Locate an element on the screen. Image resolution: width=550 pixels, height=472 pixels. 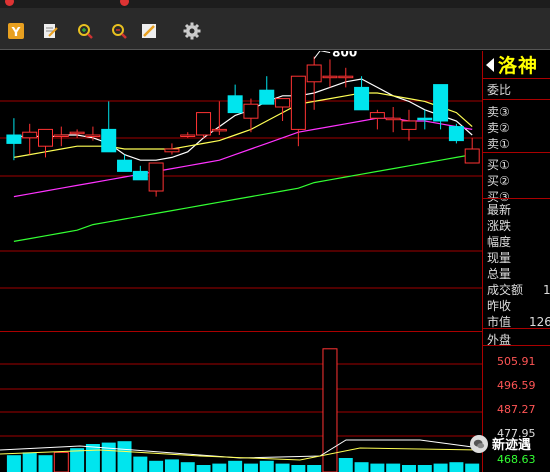
volume-axis-label: 487.27 is located at coordinates (516, 409).